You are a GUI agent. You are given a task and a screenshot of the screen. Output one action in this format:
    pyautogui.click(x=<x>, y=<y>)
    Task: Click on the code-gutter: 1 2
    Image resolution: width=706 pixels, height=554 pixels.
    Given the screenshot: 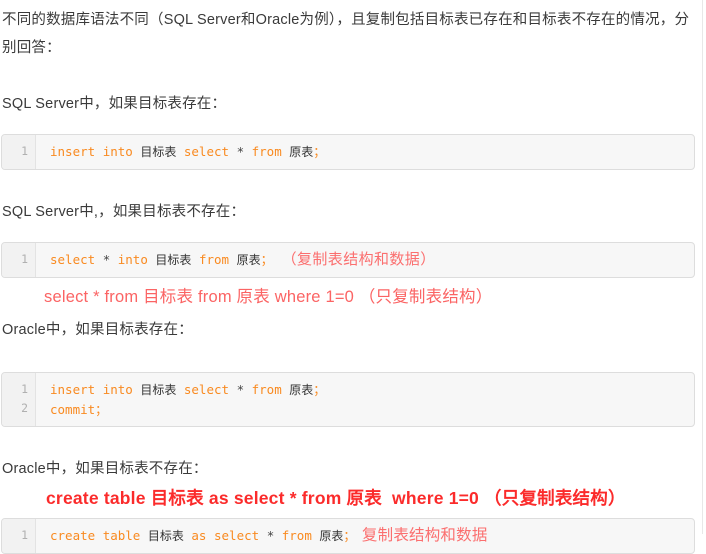 What is the action you would take?
    pyautogui.click(x=19, y=399)
    